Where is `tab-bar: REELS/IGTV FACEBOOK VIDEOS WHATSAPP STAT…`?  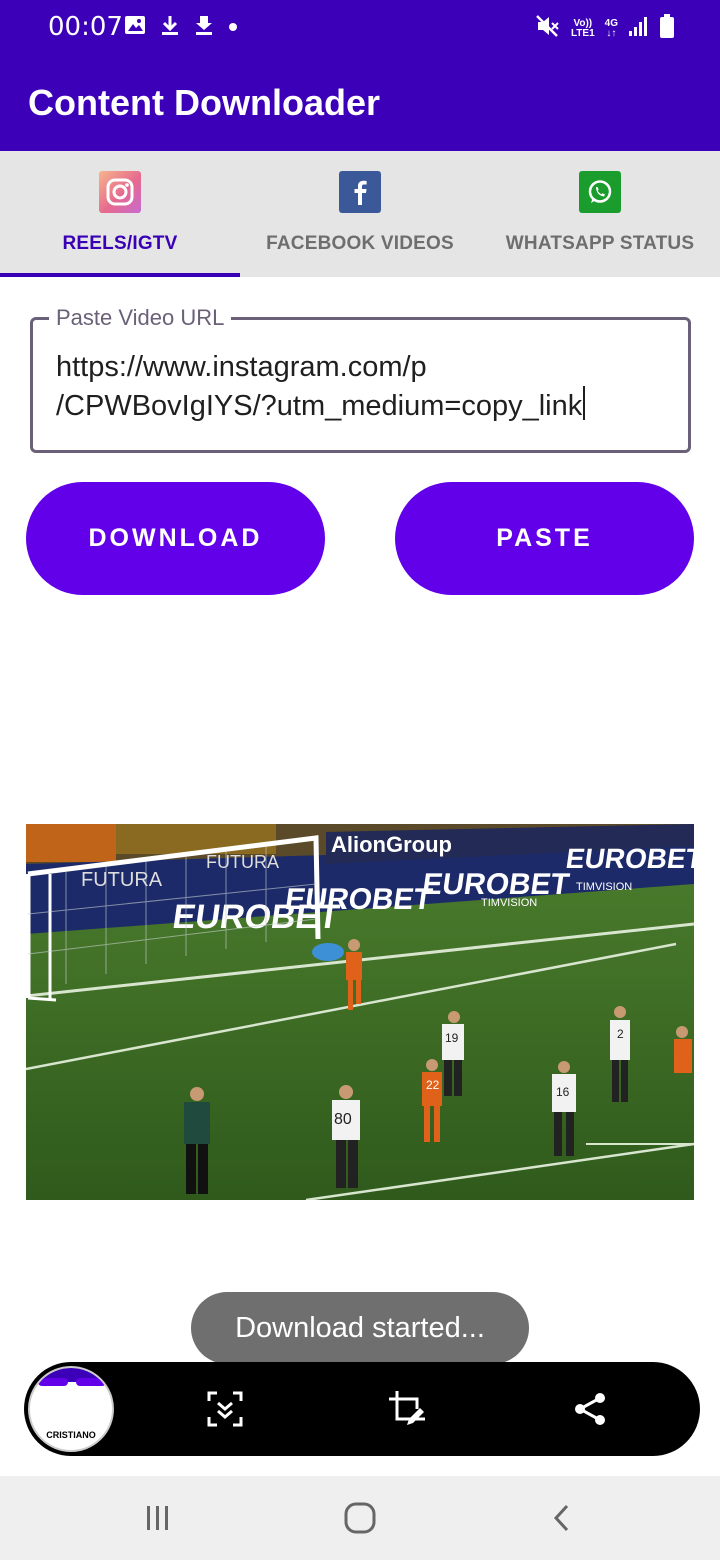 tab-bar: REELS/IGTV FACEBOOK VIDEOS WHATSAPP STAT… is located at coordinates (360, 214).